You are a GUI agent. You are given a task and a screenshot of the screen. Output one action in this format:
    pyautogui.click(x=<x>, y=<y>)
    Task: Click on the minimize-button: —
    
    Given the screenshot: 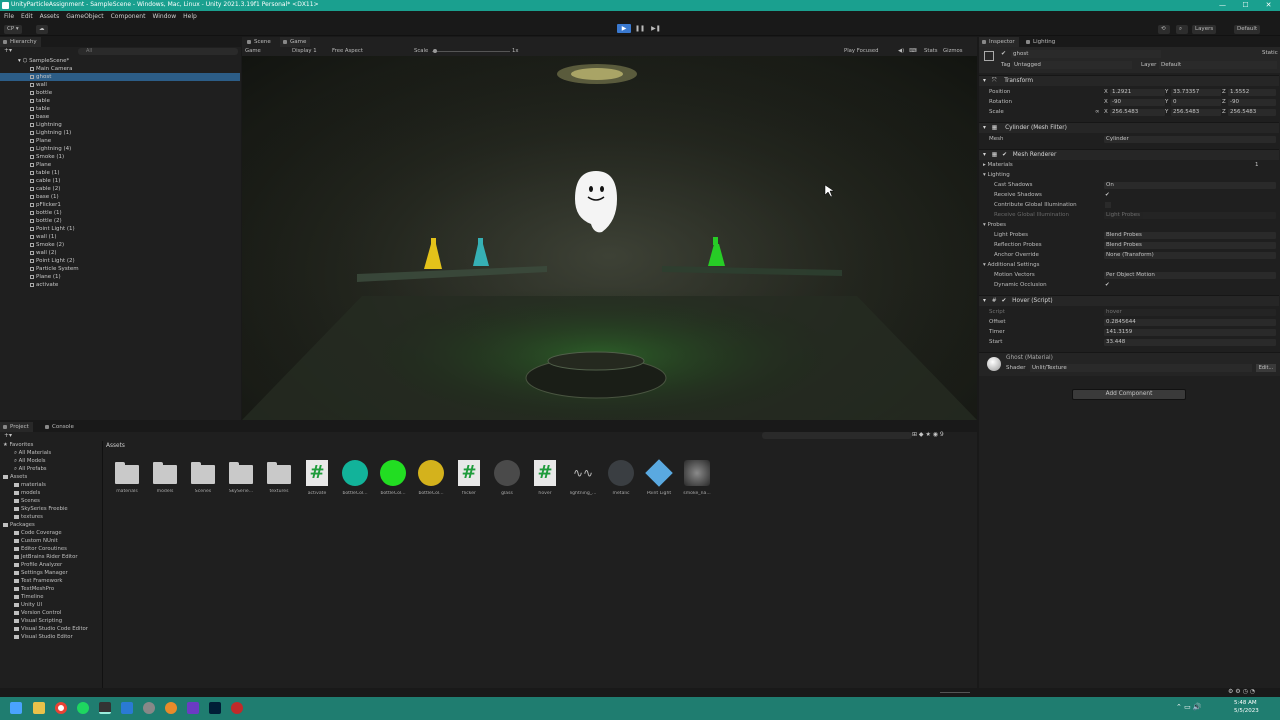 What is the action you would take?
    pyautogui.click(x=1222, y=5)
    